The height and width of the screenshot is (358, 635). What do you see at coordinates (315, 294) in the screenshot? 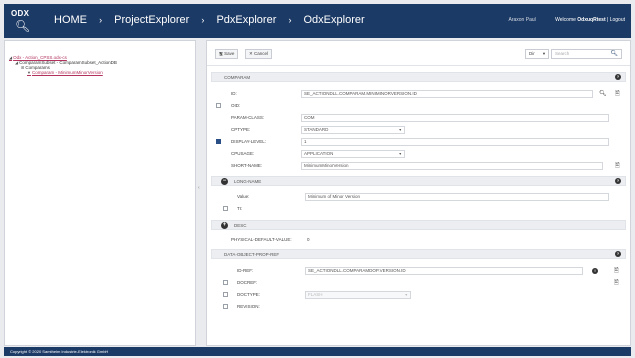
I see `doctype-value: FLASH` at bounding box center [315, 294].